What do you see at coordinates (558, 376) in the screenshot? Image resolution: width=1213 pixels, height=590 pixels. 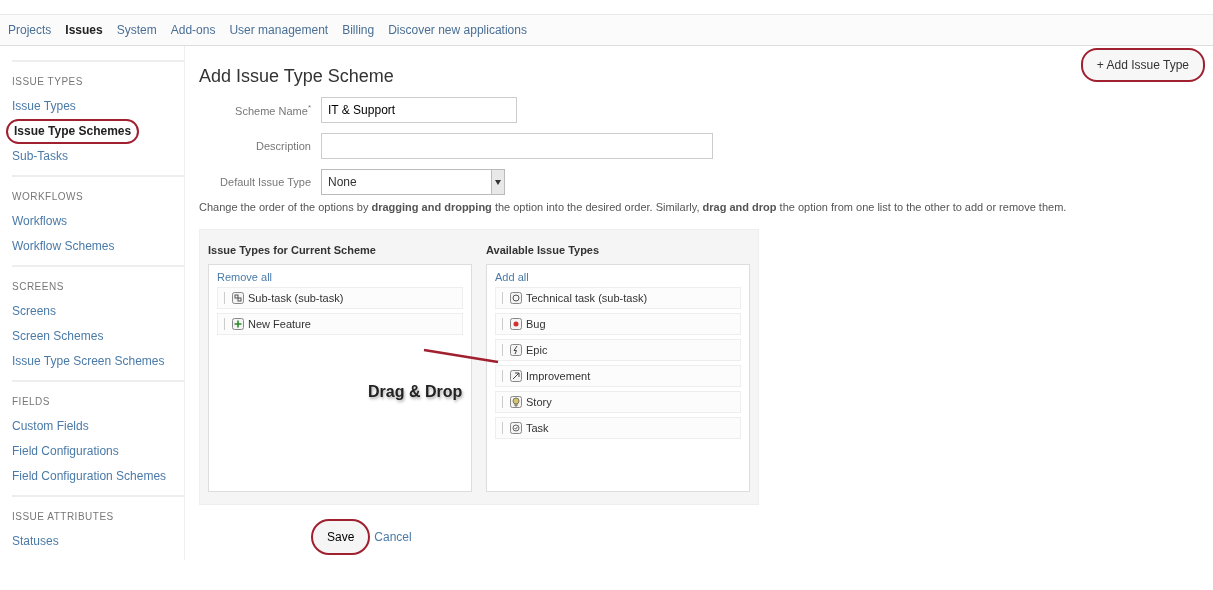 I see `issue-type-label: Improvement` at bounding box center [558, 376].